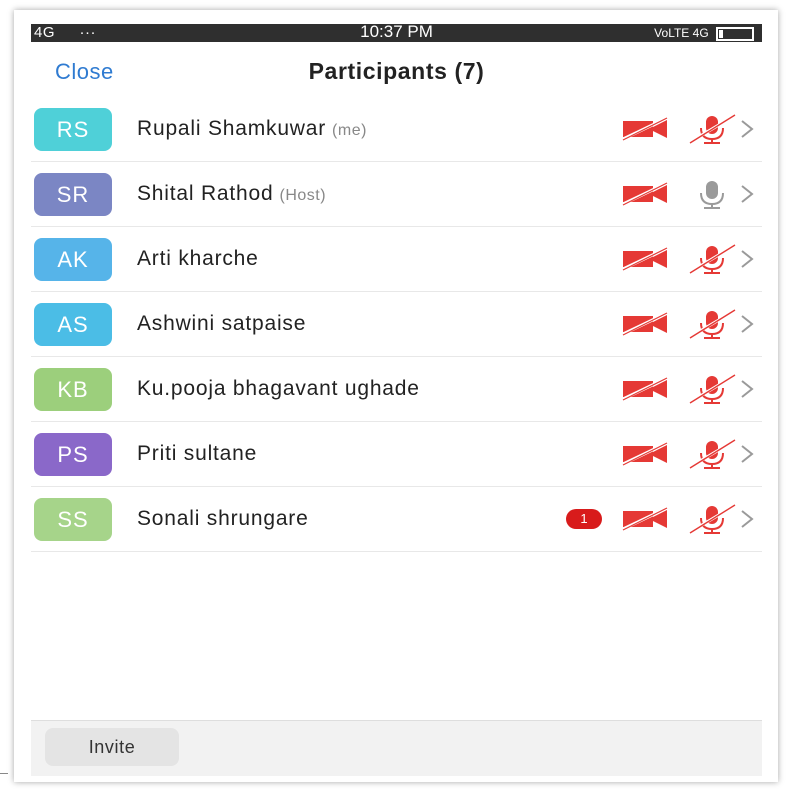  Describe the element at coordinates (73, 194) in the screenshot. I see `avatar: SR` at that location.